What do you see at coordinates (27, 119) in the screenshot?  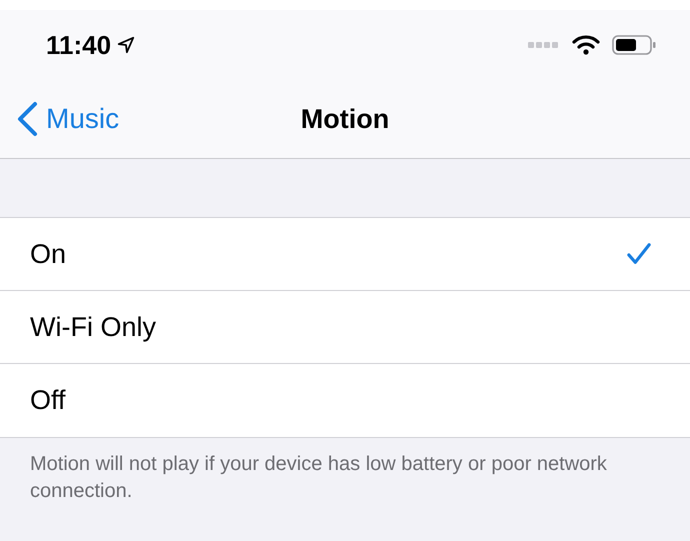 I see `chevron-left-icon` at bounding box center [27, 119].